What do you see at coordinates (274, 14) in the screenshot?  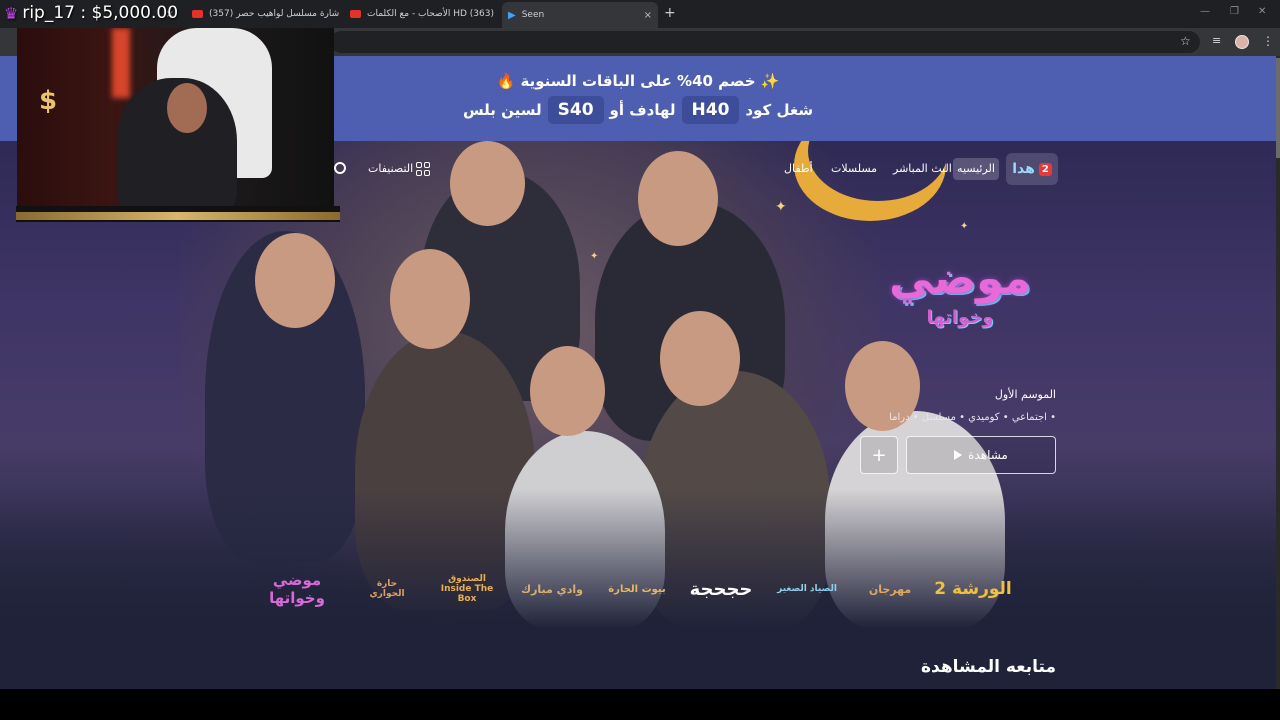 I see `tab-title: (357) شارة مسلسل لواهيب حصر` at bounding box center [274, 14].